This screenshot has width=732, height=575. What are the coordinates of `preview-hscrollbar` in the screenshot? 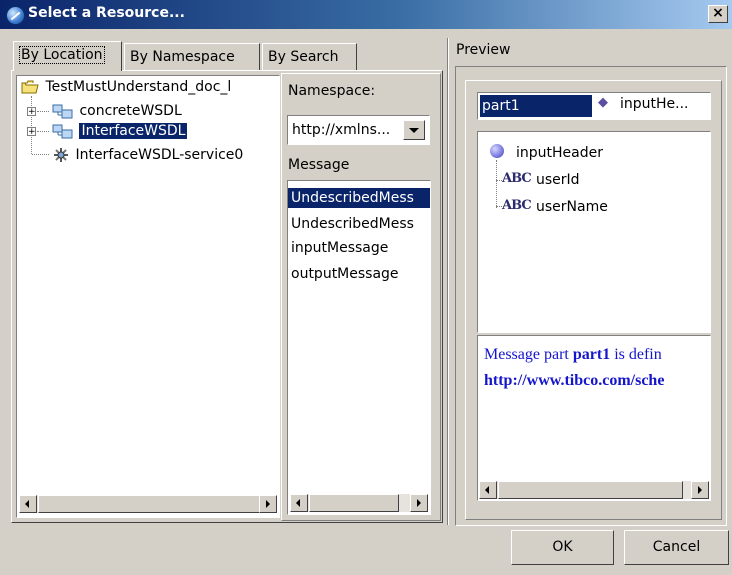 It's located at (594, 490).